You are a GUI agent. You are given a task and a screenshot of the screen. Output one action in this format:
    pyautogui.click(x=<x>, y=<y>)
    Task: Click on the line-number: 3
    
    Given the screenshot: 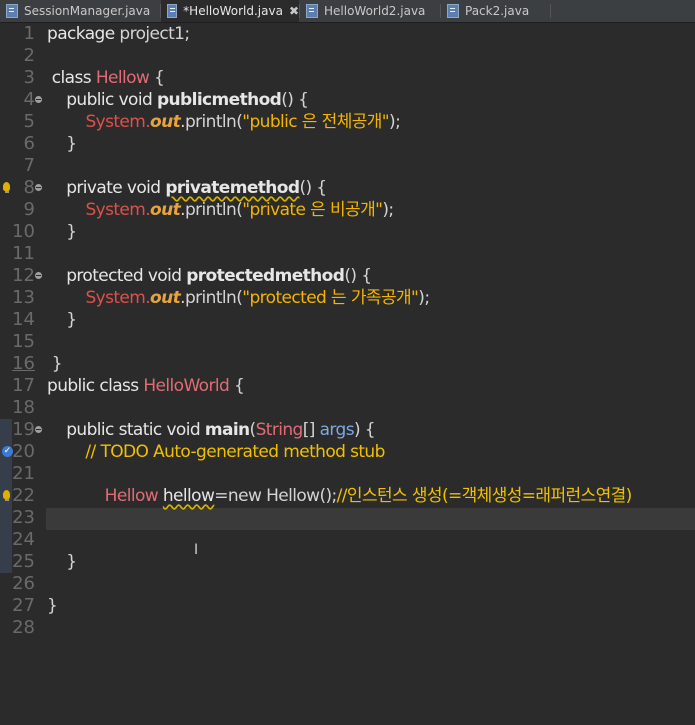 What is the action you would take?
    pyautogui.click(x=29, y=77)
    